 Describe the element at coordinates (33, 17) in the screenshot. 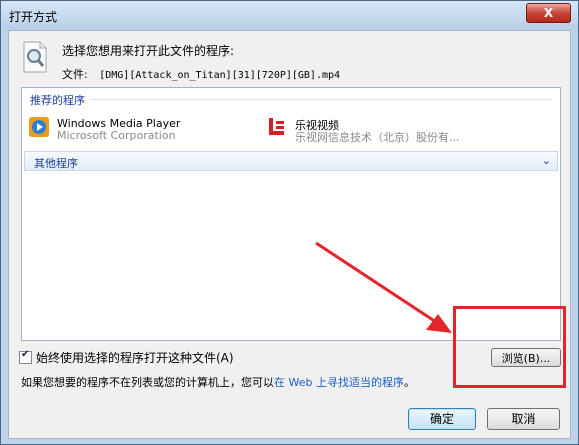

I see `window-title: 打开方式` at that location.